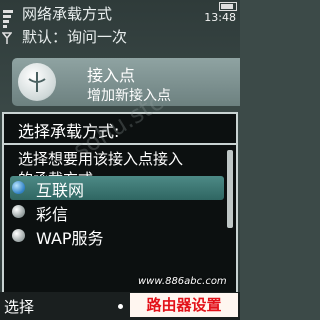 Image resolution: width=320 pixels, height=320 pixels. I want to click on center-key-dot-icon, so click(120, 306).